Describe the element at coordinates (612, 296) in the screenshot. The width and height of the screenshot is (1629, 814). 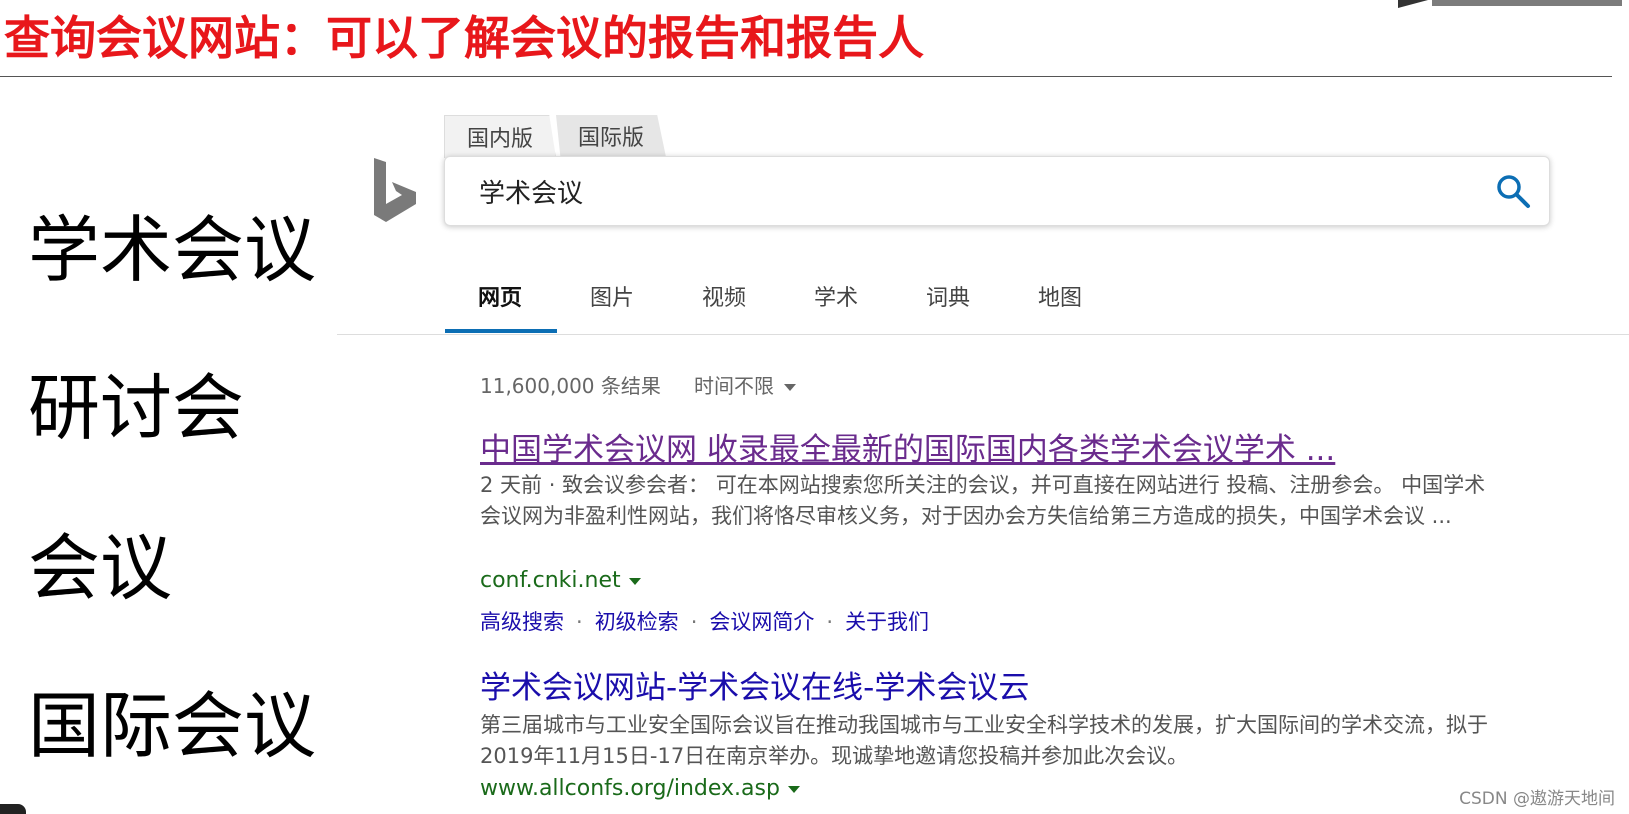
I see `tab-images: 图片` at that location.